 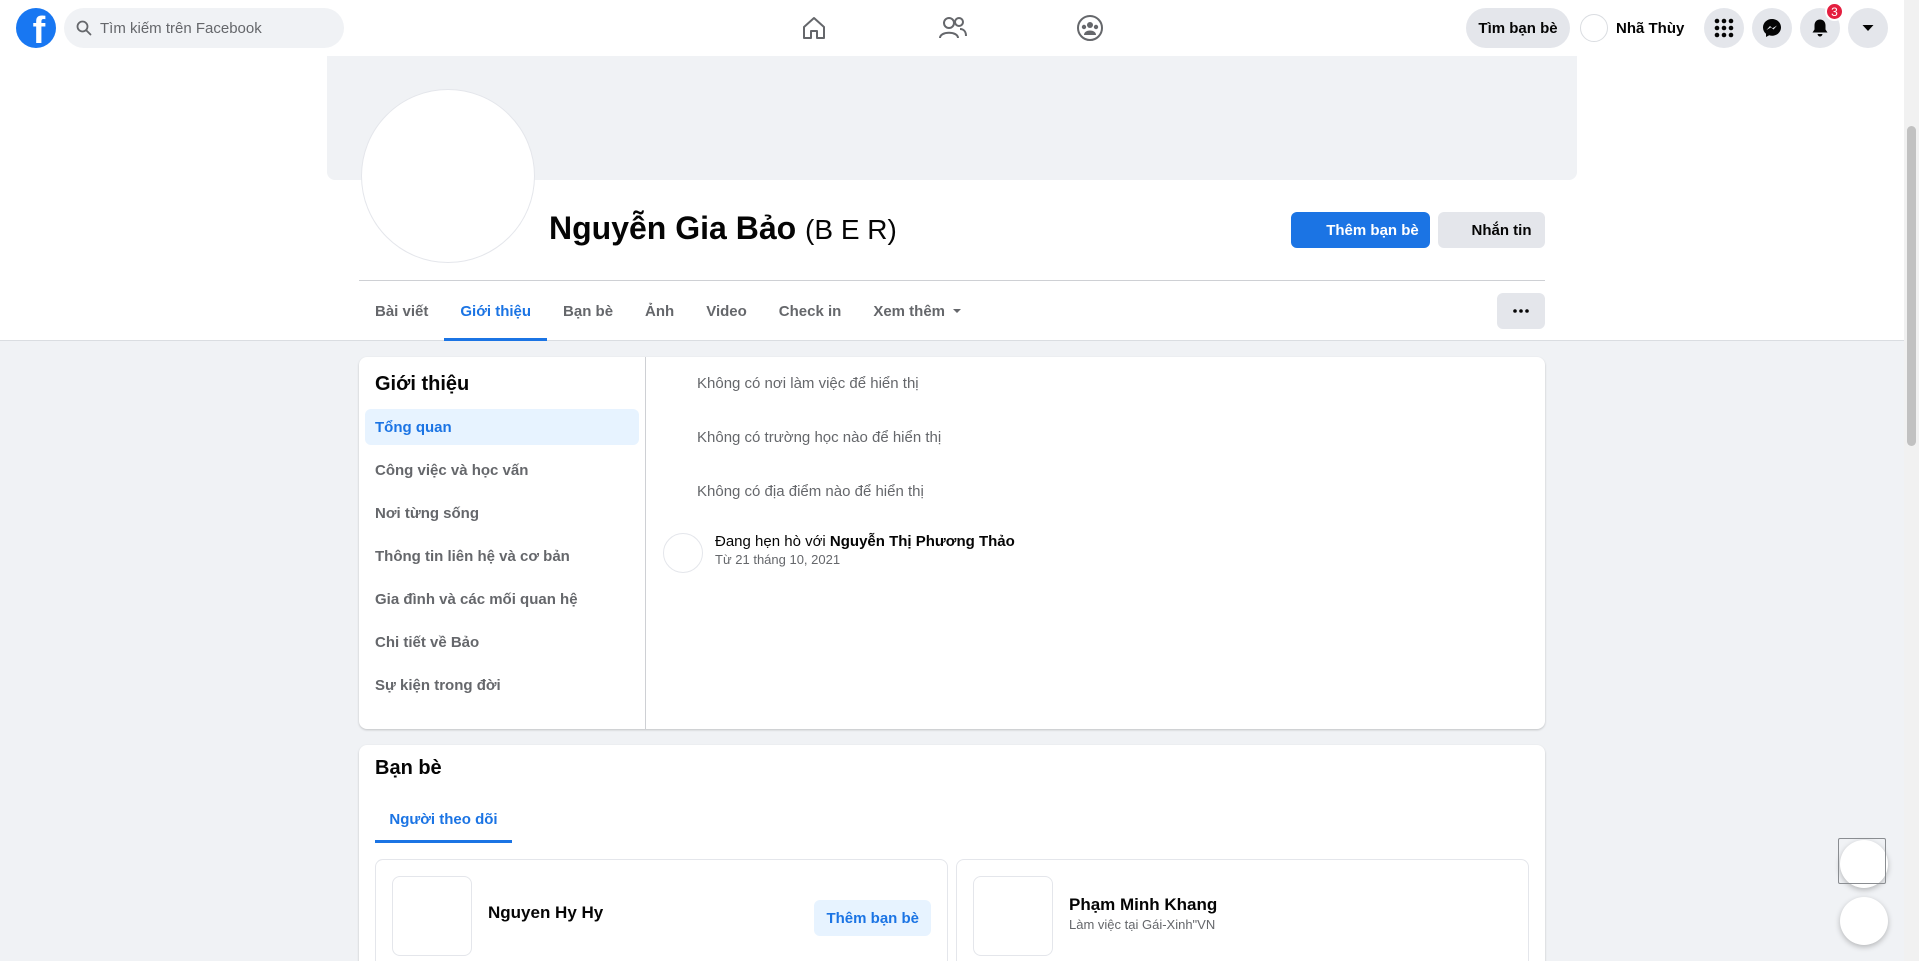 I want to click on top-navigation-bar: f Tìm bạn bè Nhã Thùy, so click(x=952, y=28).